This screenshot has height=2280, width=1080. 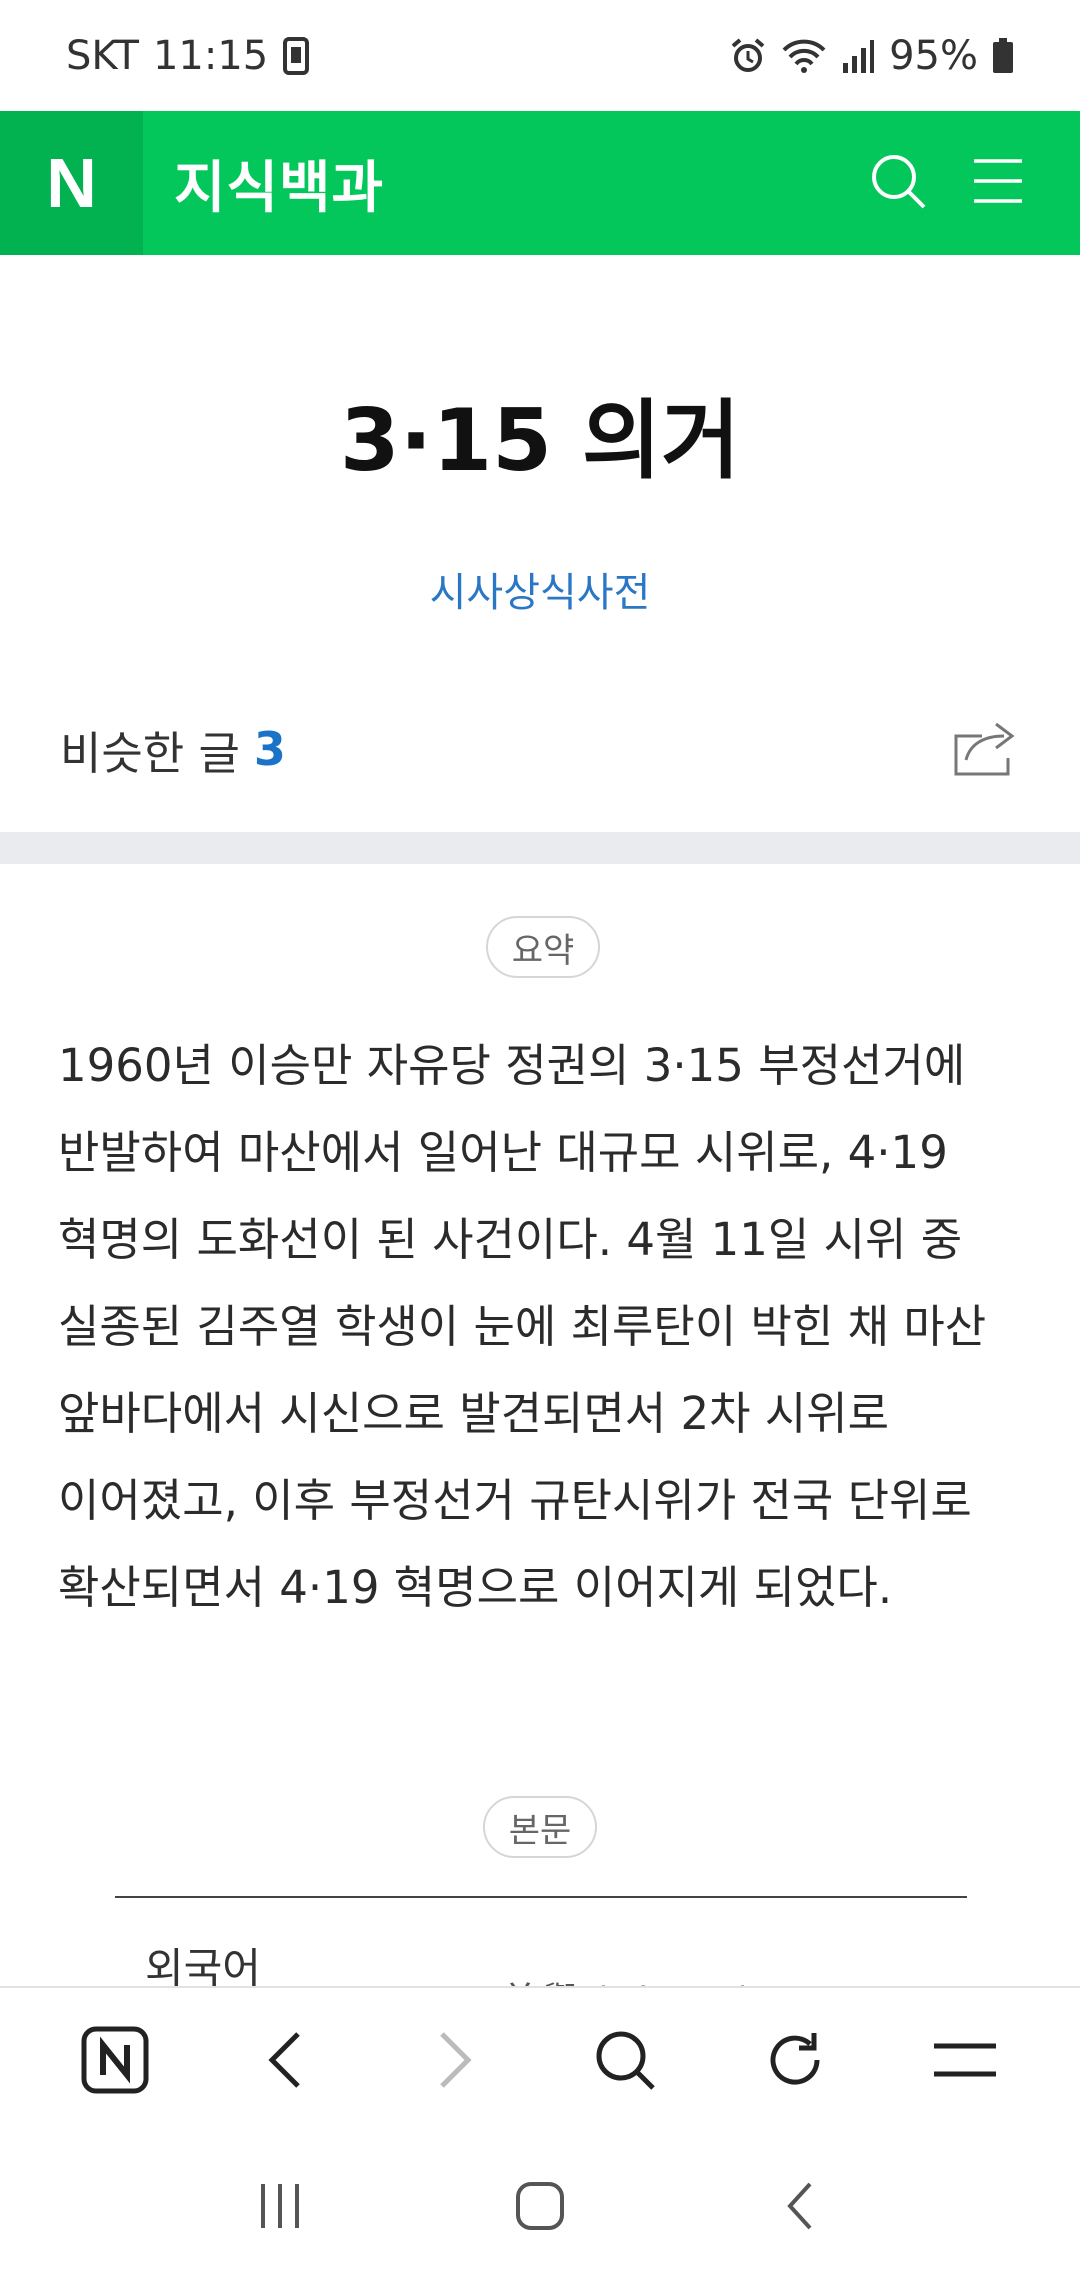 What do you see at coordinates (540, 55) in the screenshot?
I see `status-bar: SKT 11:15 95%` at bounding box center [540, 55].